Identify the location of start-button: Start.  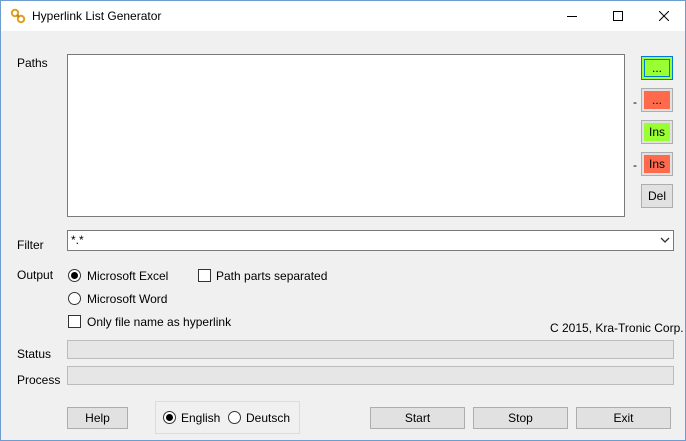
(417, 418).